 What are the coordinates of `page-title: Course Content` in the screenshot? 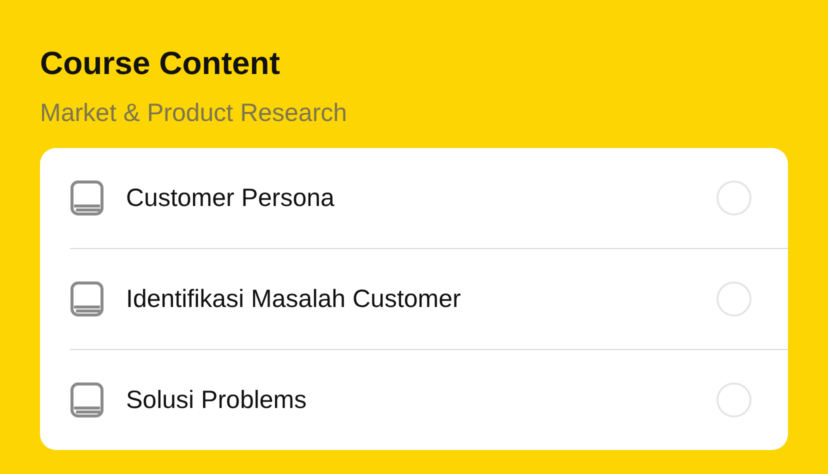 It's located at (160, 63).